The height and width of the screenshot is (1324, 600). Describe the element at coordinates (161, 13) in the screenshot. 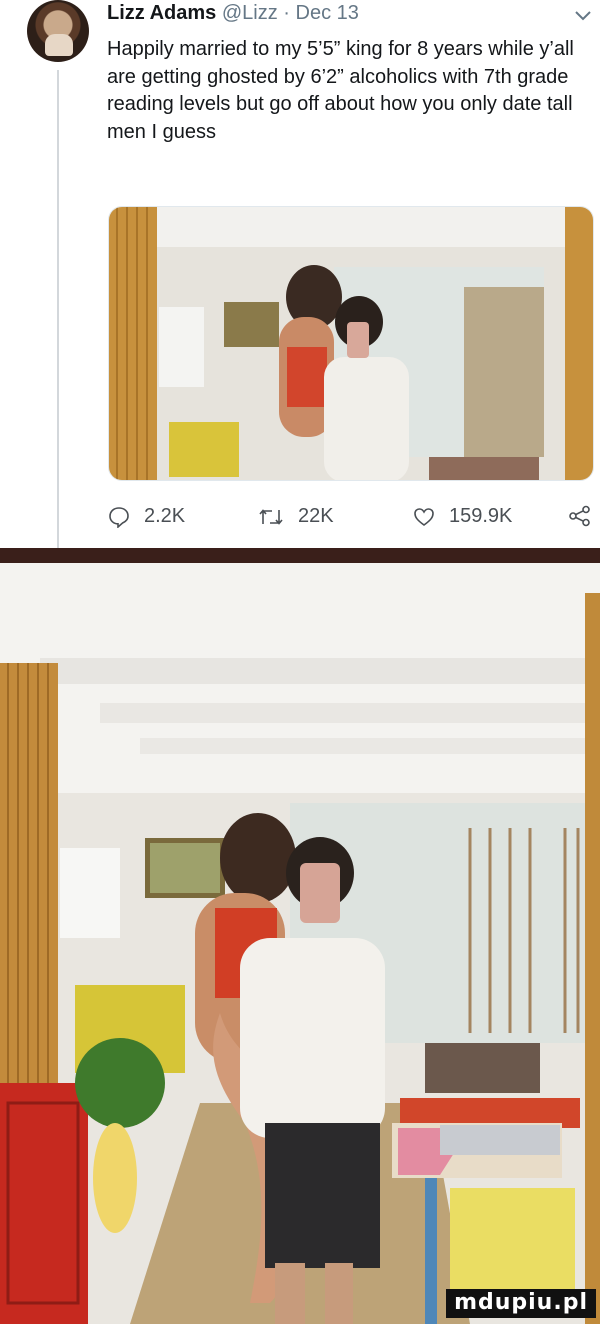

I see `author-name: Lizz Adams` at that location.